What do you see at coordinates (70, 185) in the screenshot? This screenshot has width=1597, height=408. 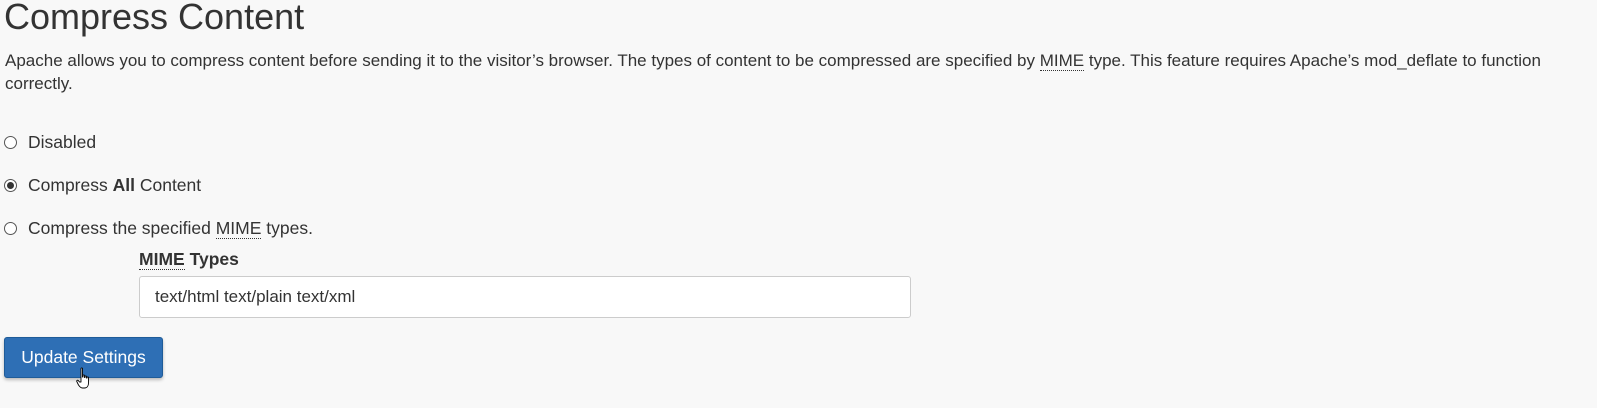 I see `option-compress-all-prefix: Compress` at bounding box center [70, 185].